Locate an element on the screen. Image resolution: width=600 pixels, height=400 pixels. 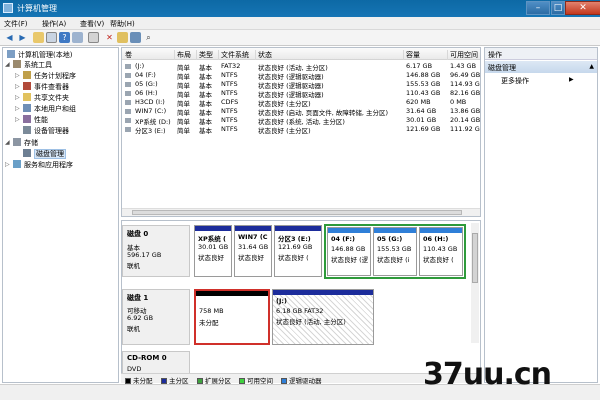
save-icon is located at coordinates (135, 37).